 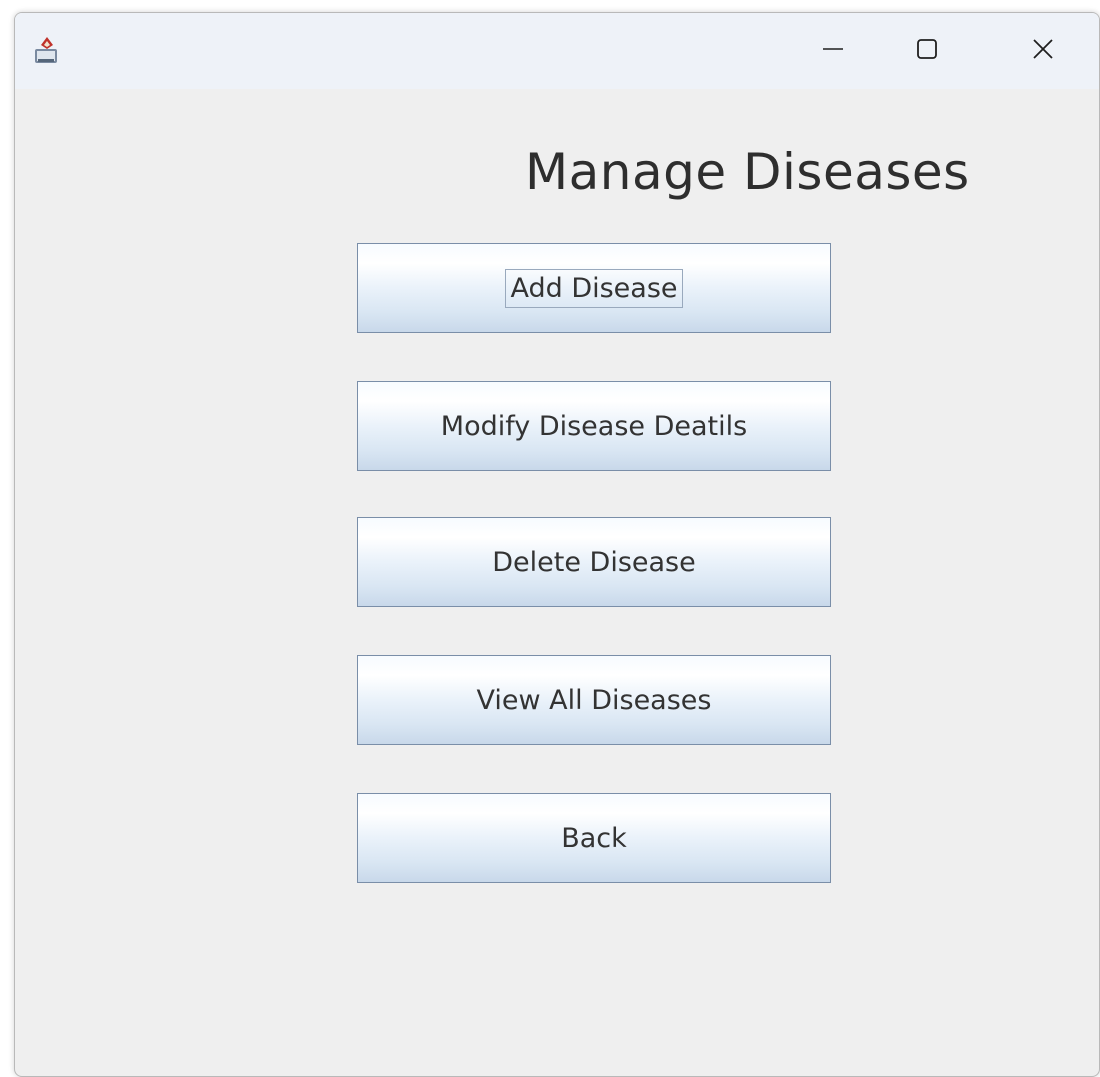 I want to click on back-button: Back, so click(x=594, y=838).